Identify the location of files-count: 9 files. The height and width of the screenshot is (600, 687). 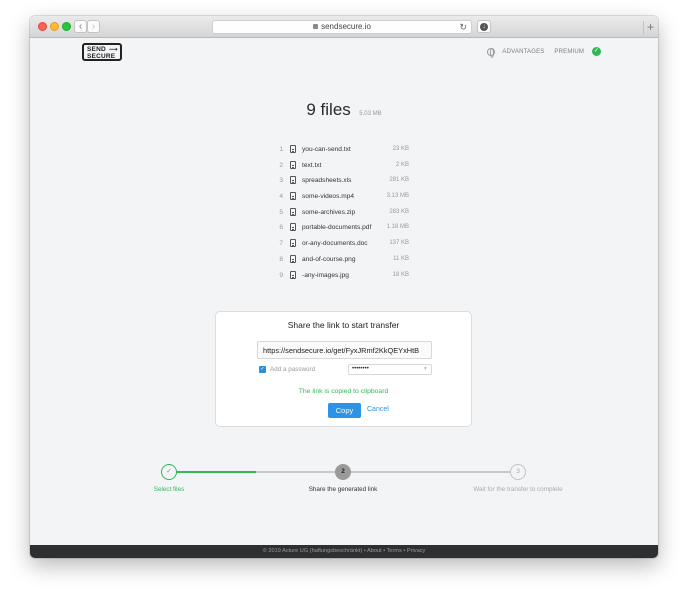
(328, 109).